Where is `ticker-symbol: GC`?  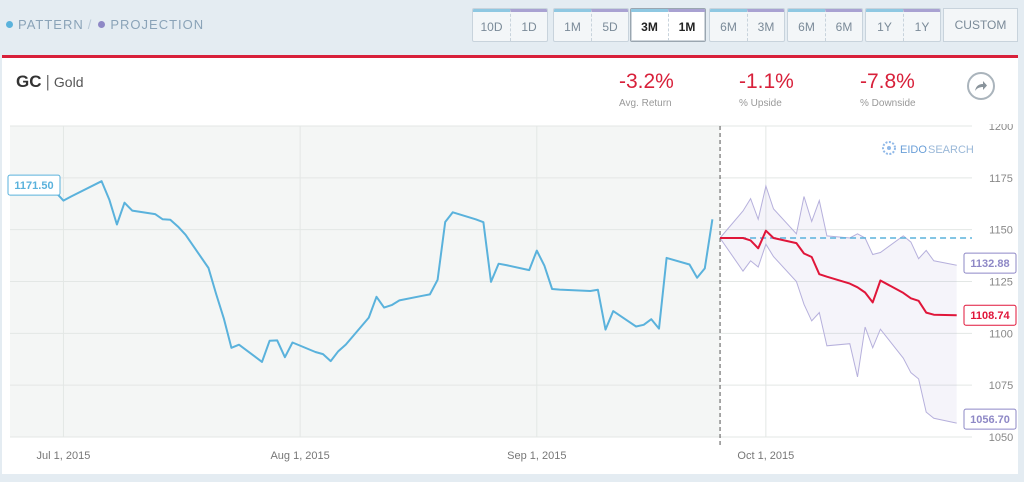 ticker-symbol: GC is located at coordinates (29, 81).